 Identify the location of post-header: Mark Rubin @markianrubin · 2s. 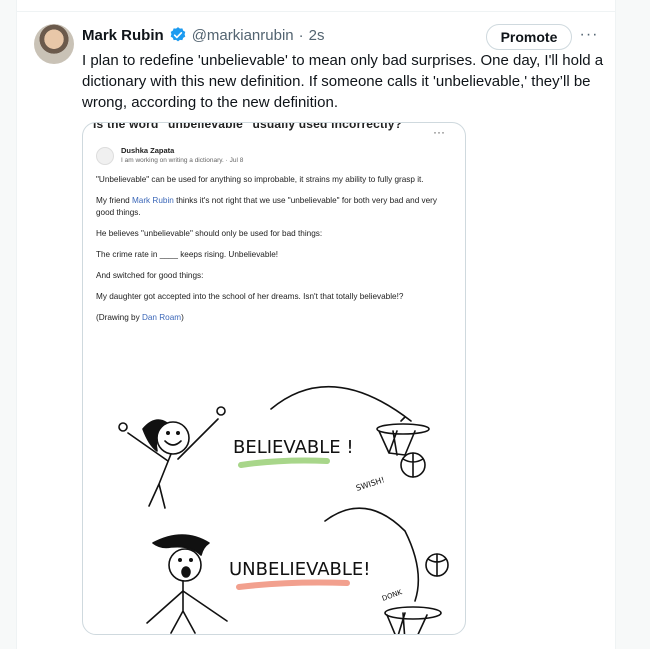
(203, 35).